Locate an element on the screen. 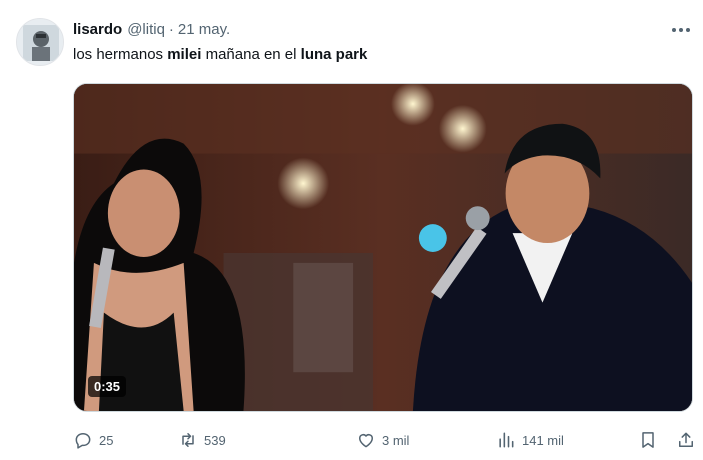 This screenshot has width=703, height=460. reply-count: 25 is located at coordinates (106, 440).